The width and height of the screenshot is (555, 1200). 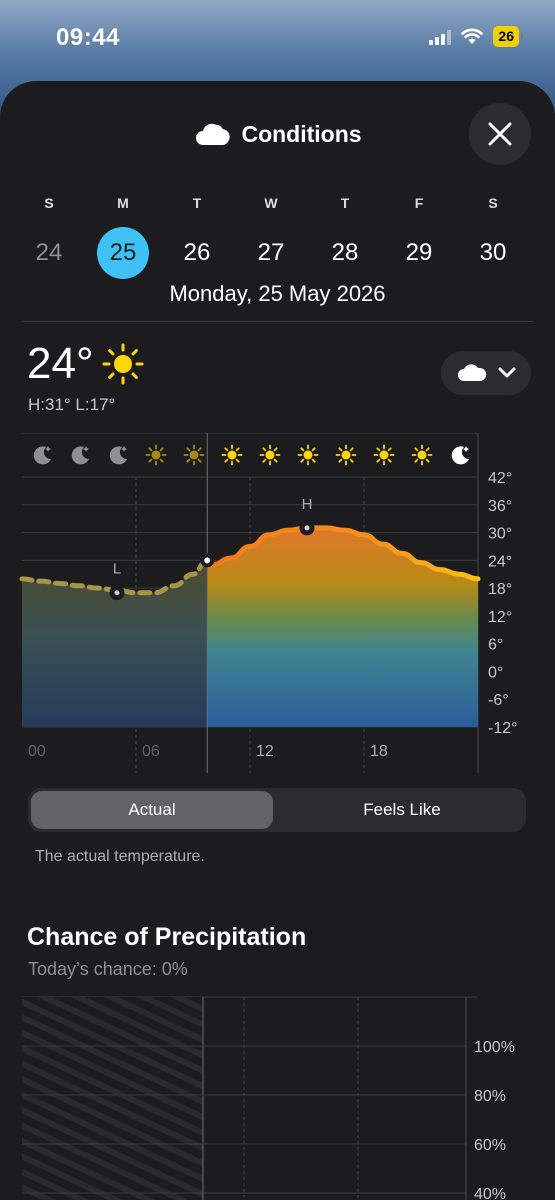 I want to click on day-letter: W, so click(x=271, y=203).